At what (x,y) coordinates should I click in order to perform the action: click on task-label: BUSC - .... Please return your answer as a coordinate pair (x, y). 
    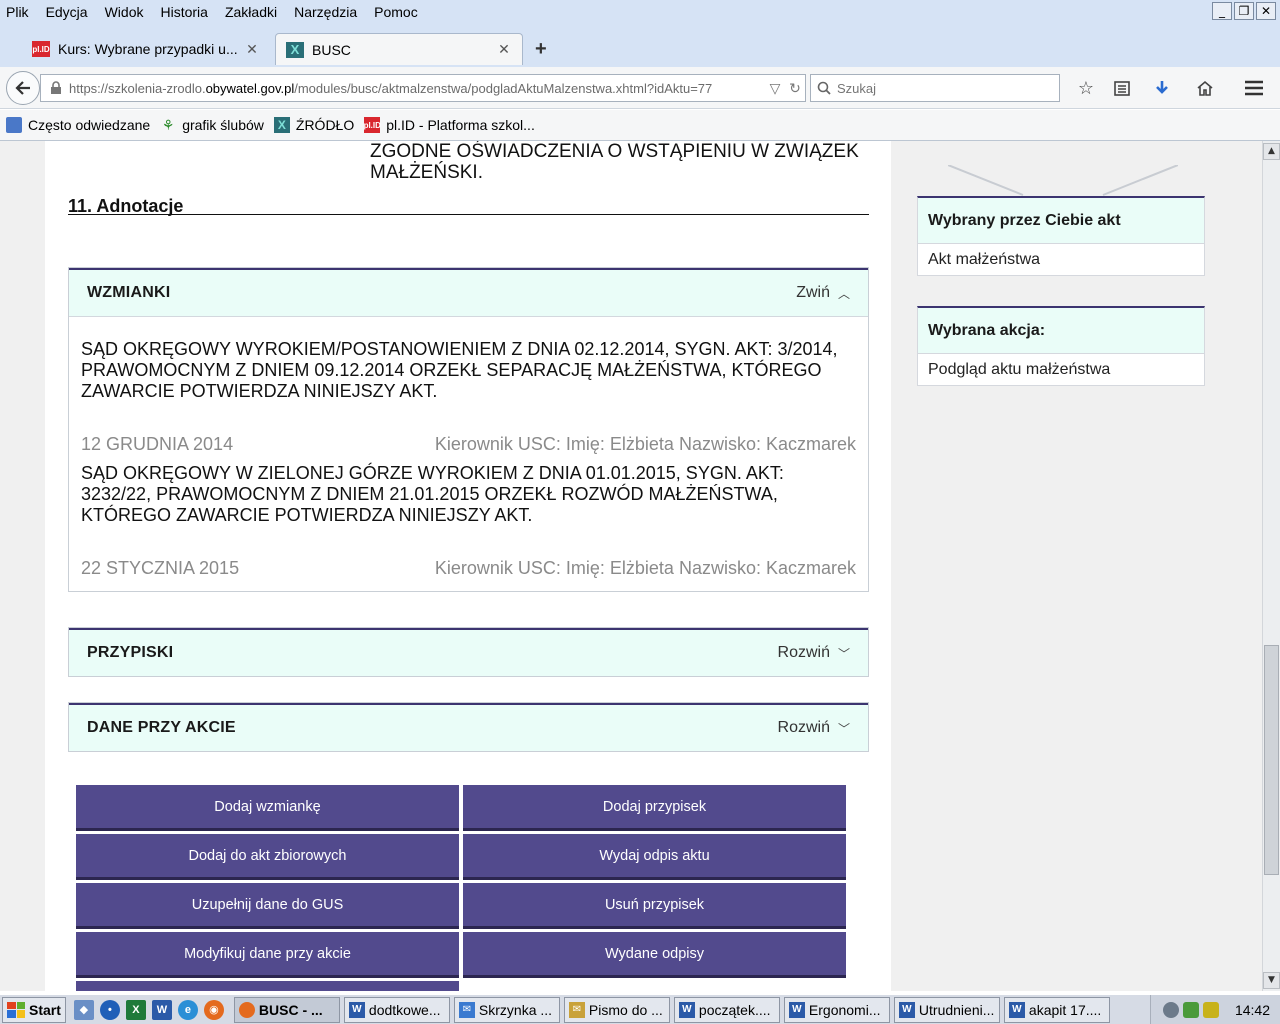
    Looking at the image, I should click on (290, 1009).